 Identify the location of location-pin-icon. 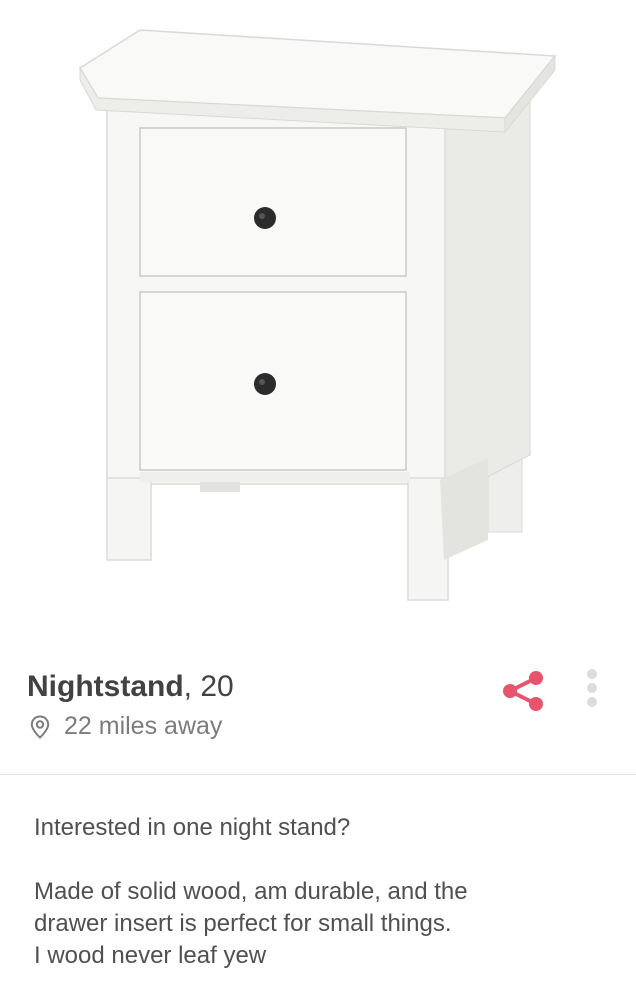
(40, 726).